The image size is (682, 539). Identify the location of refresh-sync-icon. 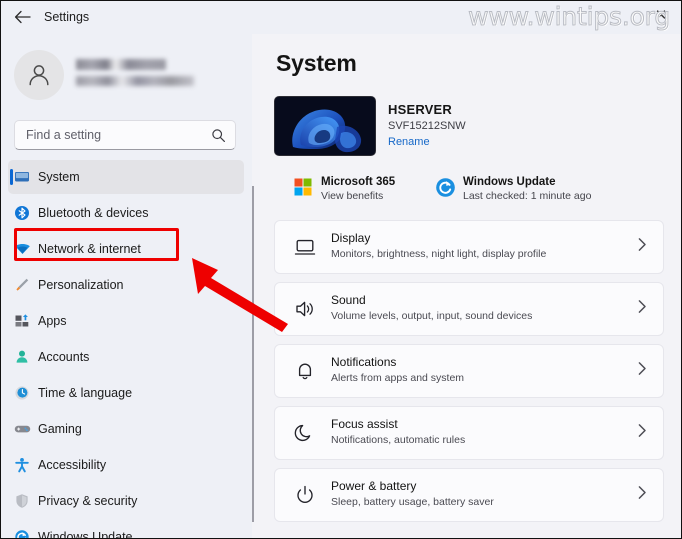
(445, 187).